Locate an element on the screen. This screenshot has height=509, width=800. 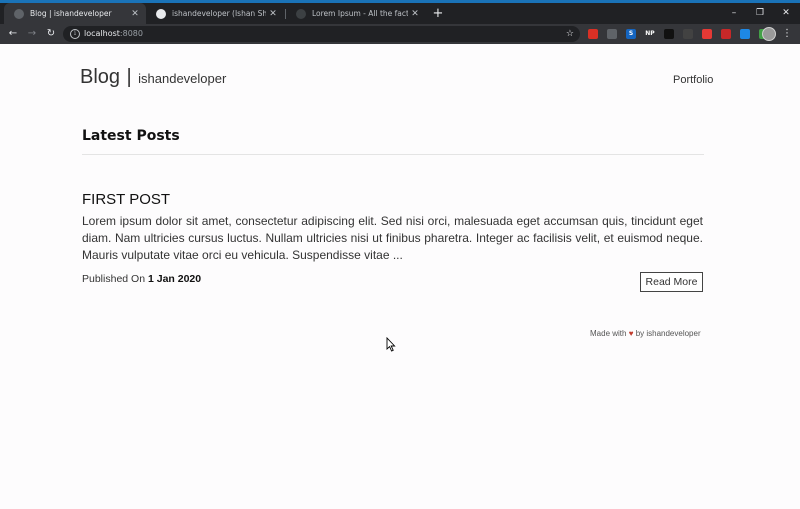
mouse-cursor-icon is located at coordinates (391, 344).